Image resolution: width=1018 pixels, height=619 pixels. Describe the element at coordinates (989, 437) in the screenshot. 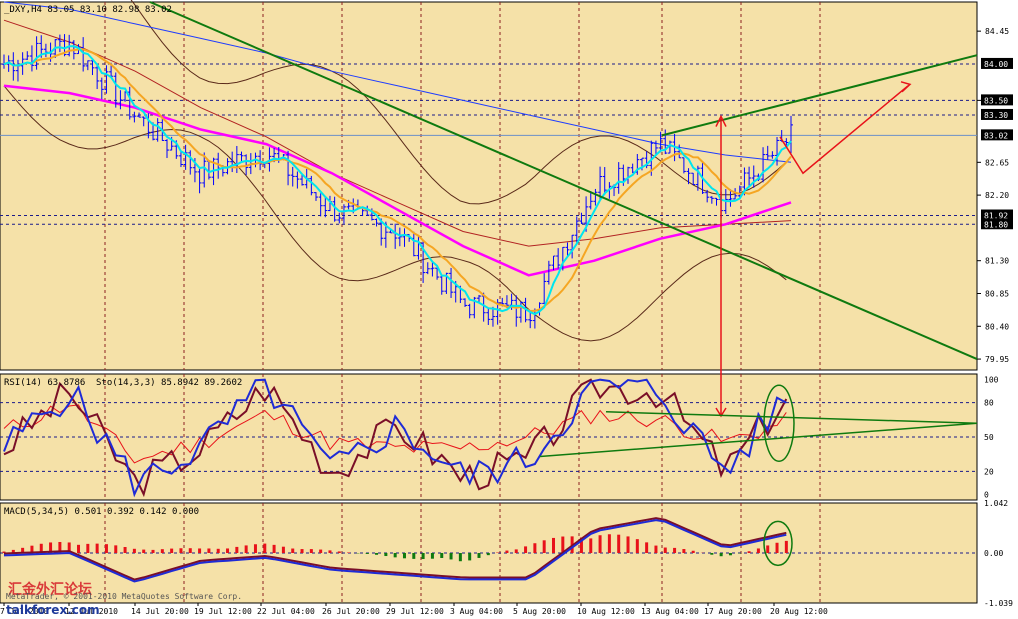

I see `oscillator-axis-tick: 50` at that location.